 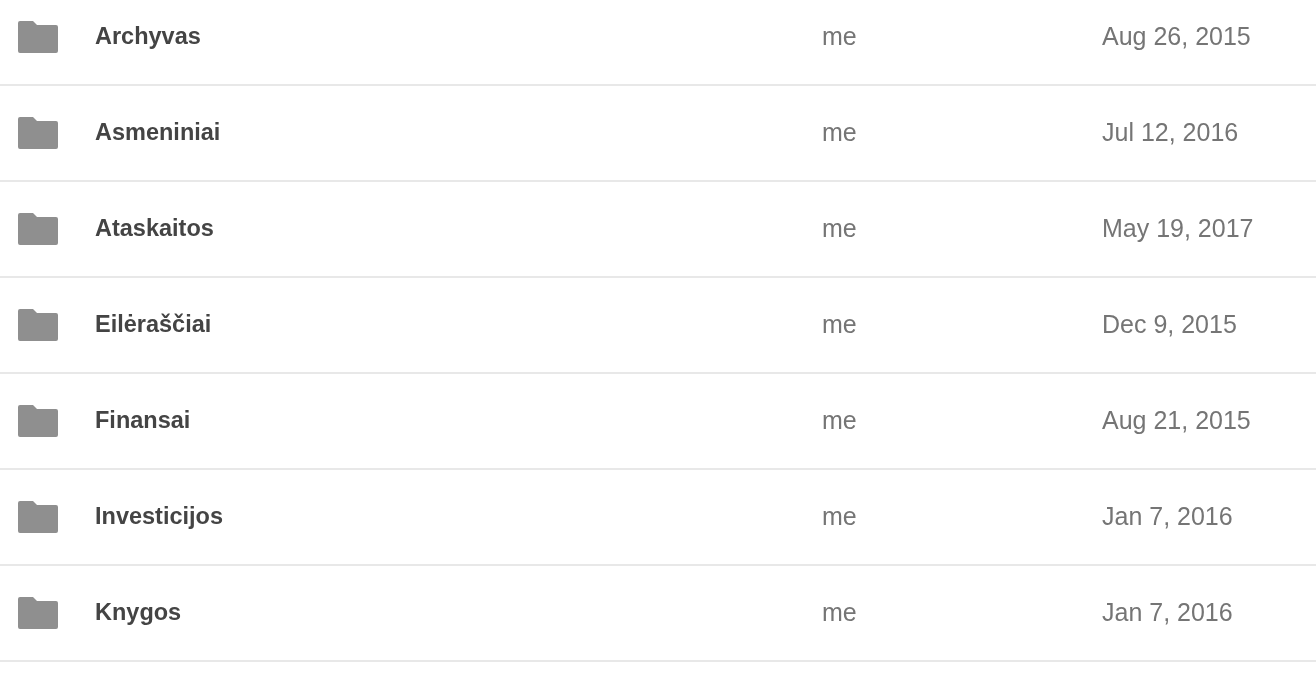 I want to click on folder-name: Asmeniniai, so click(x=158, y=133).